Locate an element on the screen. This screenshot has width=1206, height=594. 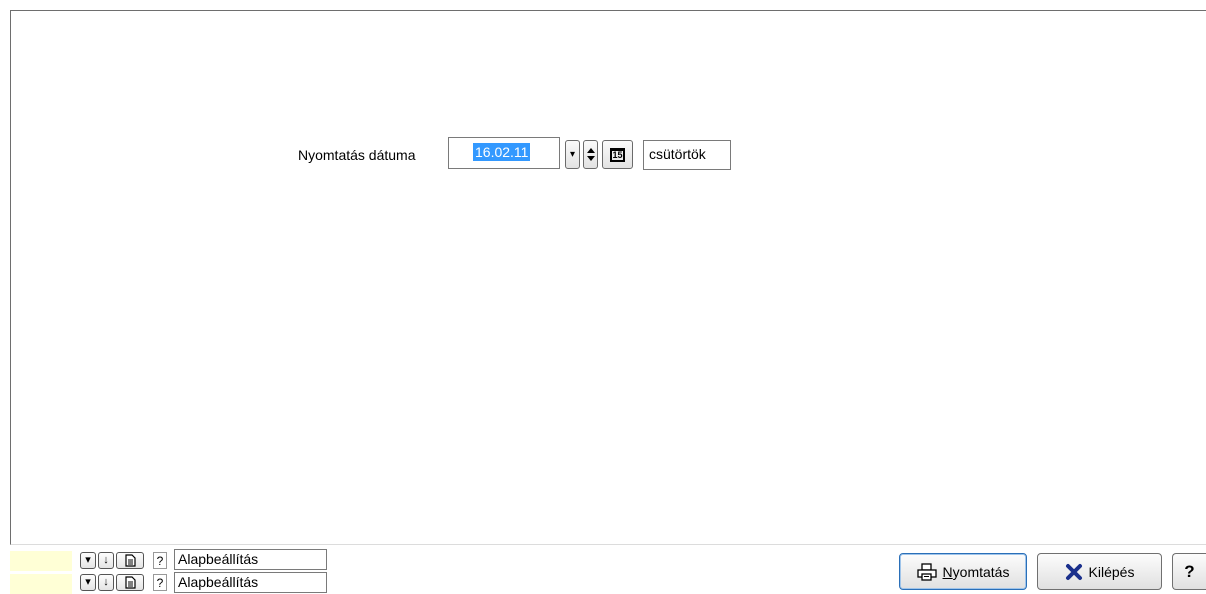
setting-load-button-1: ↓ is located at coordinates (106, 560).